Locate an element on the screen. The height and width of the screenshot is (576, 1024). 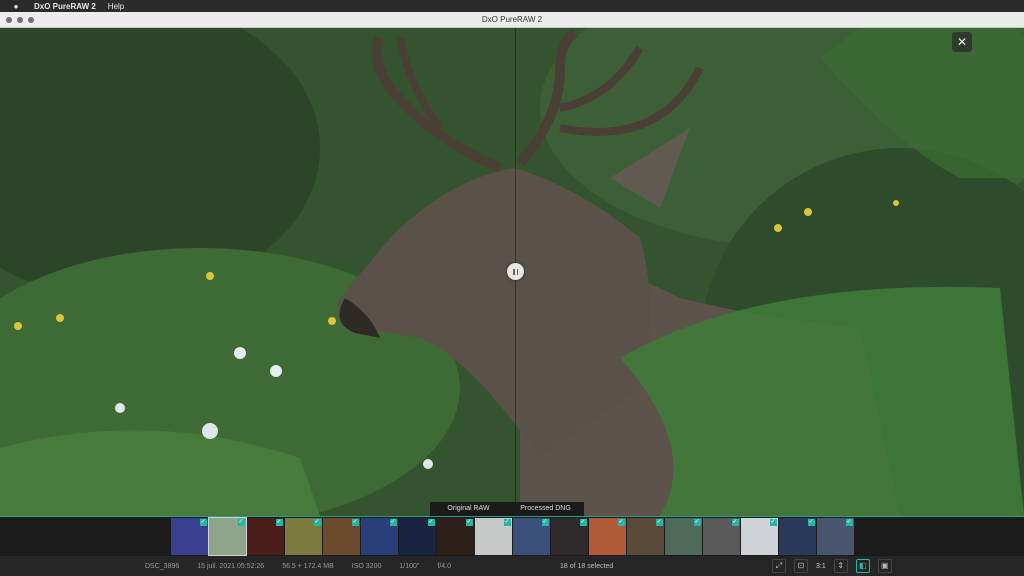
window-controls is located at coordinates (20, 20).